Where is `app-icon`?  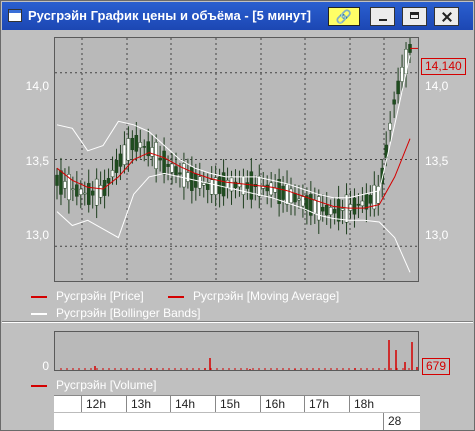 app-icon is located at coordinates (15, 15).